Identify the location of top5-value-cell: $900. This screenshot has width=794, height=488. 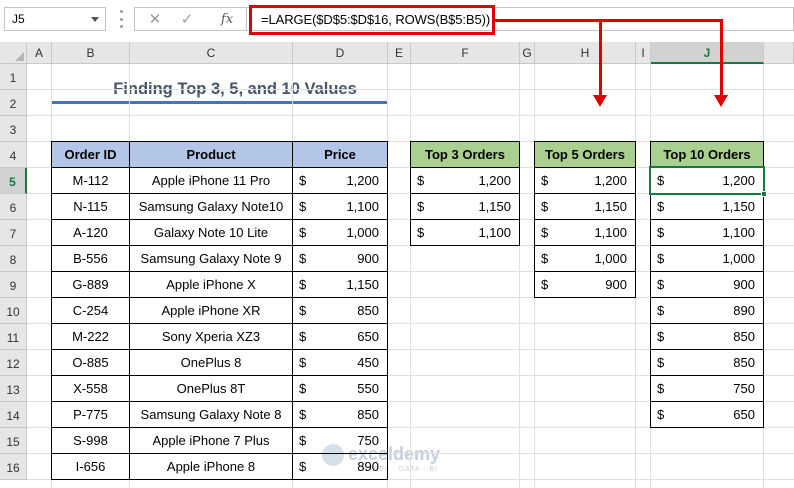
(585, 284).